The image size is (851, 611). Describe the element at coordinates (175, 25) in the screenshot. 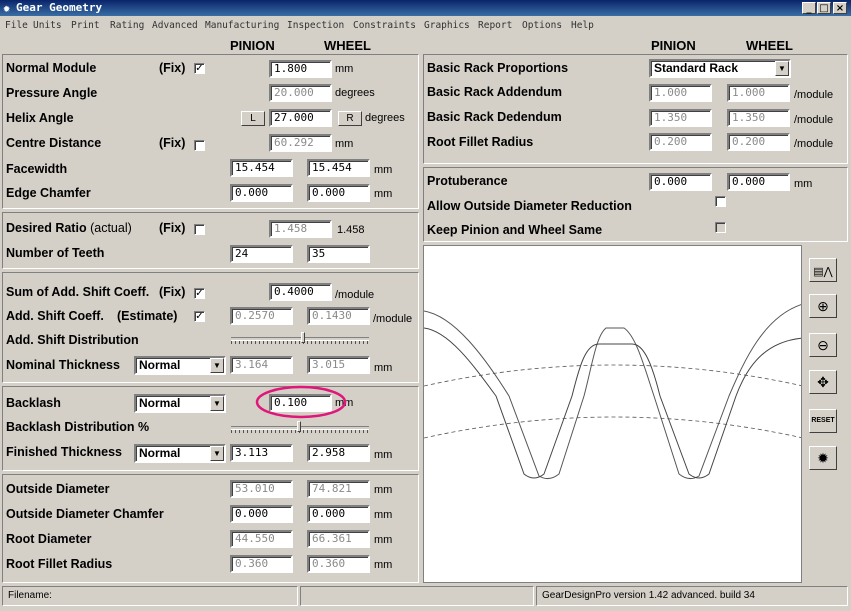

I see `menu-advanced: Advanced` at that location.